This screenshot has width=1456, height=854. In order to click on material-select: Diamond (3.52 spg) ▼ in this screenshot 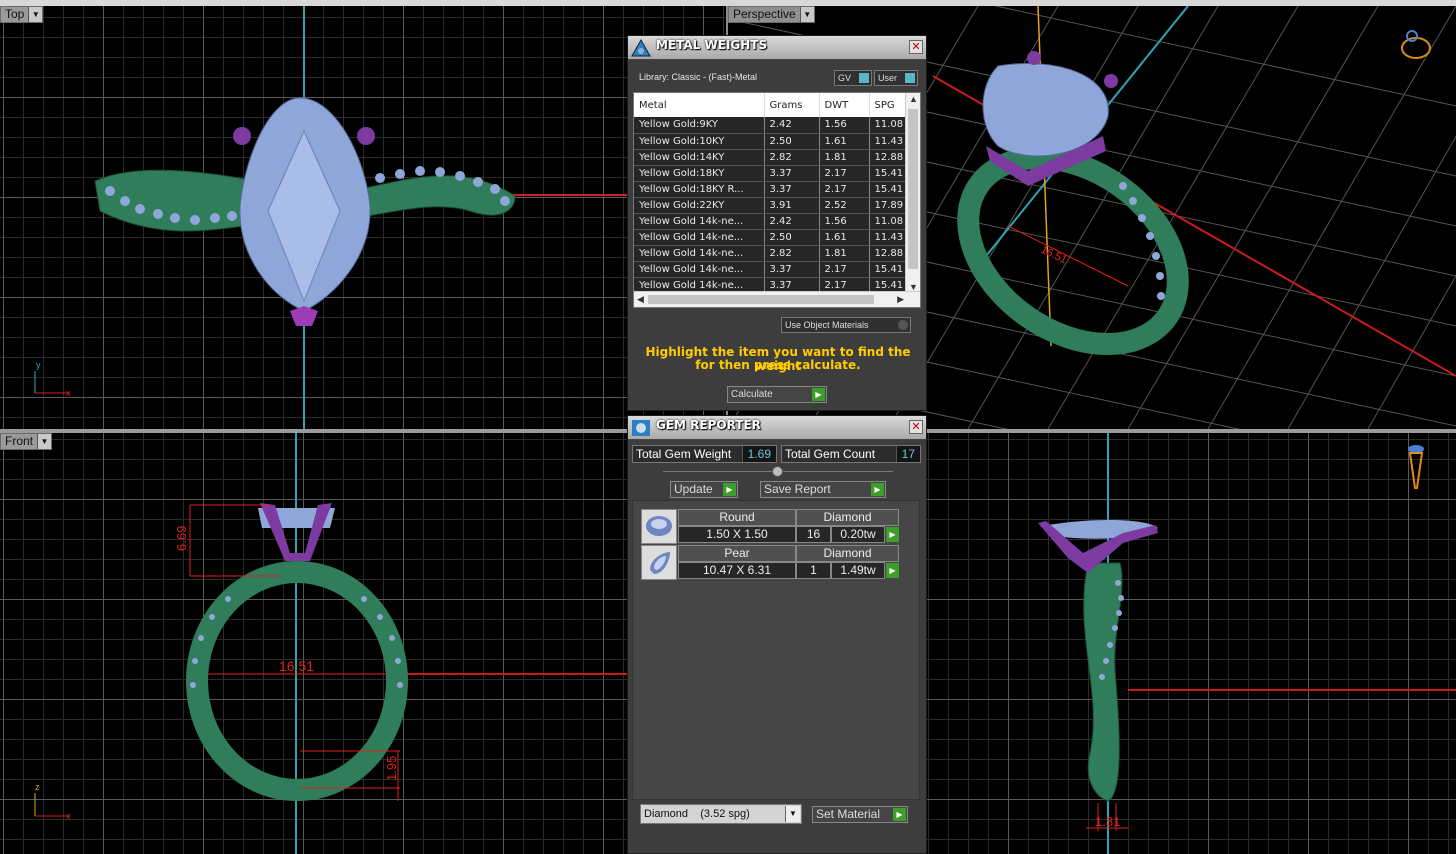, I will do `click(721, 814)`.